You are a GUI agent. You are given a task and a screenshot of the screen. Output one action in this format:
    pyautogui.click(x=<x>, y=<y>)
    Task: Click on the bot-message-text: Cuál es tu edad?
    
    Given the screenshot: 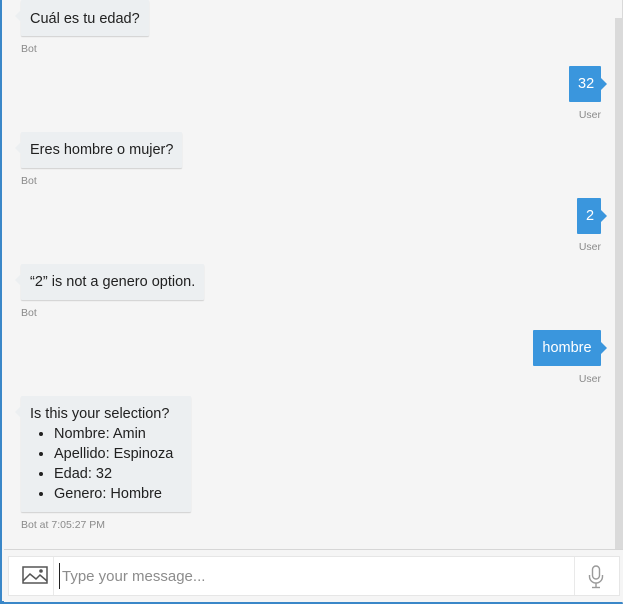 What is the action you would take?
    pyautogui.click(x=85, y=19)
    